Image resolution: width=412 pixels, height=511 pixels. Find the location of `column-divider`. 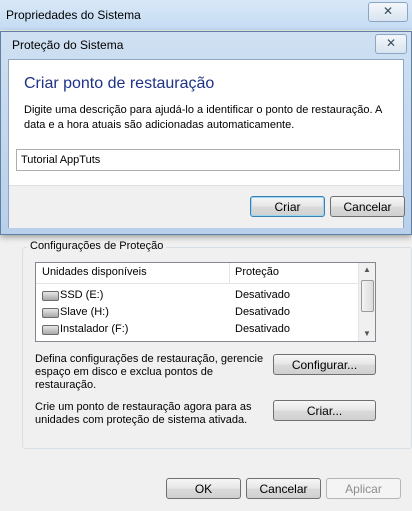

column-divider is located at coordinates (229, 273).